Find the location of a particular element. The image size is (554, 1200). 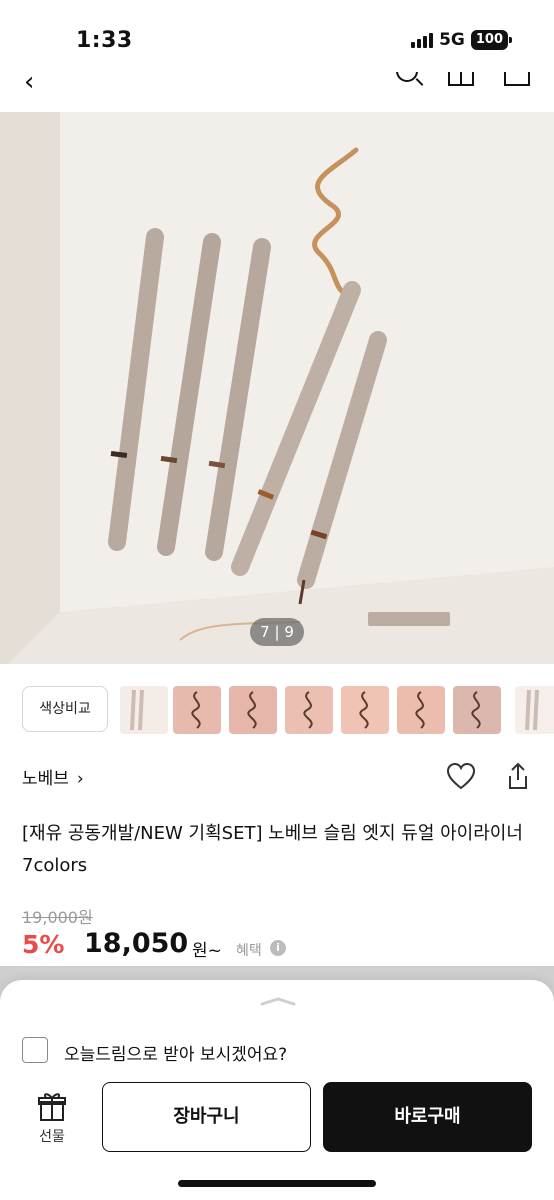

brand-name: 노베브 is located at coordinates (45, 779).